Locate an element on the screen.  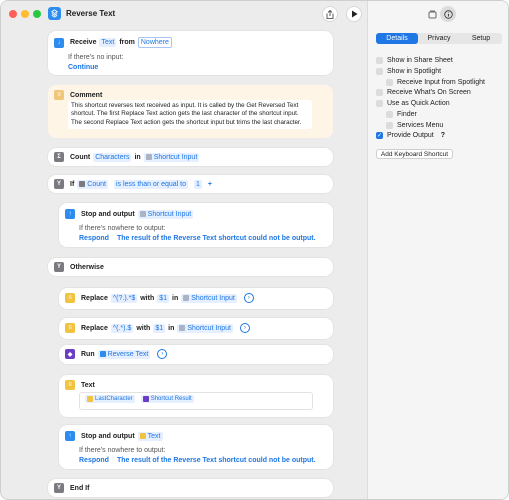
share-button is located at coordinates (330, 14).